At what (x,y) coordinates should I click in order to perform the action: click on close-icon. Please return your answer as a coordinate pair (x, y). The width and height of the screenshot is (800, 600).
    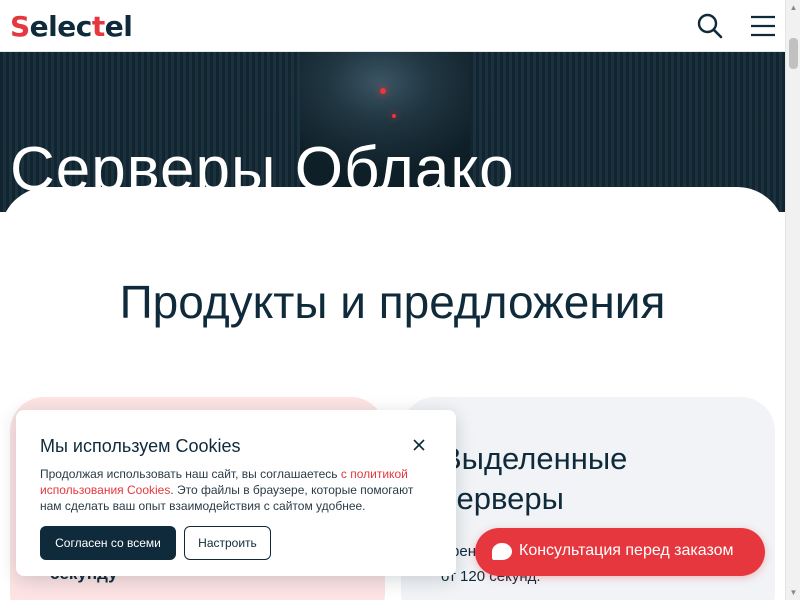
    Looking at the image, I should click on (419, 445).